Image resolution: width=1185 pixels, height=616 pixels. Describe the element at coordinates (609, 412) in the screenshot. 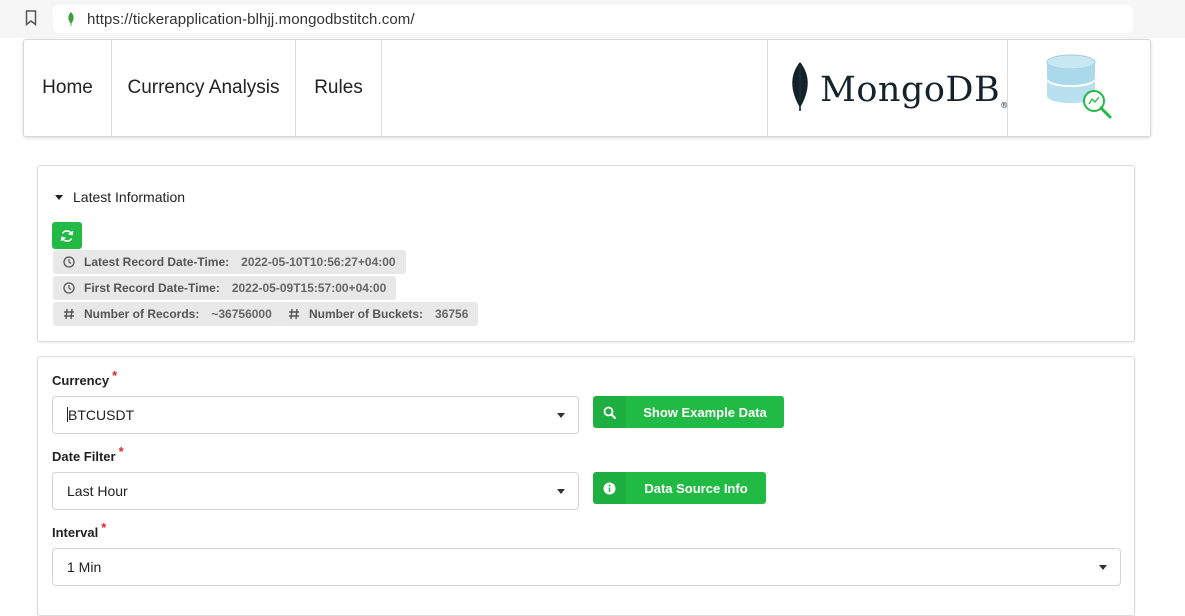

I see `search-icon` at that location.